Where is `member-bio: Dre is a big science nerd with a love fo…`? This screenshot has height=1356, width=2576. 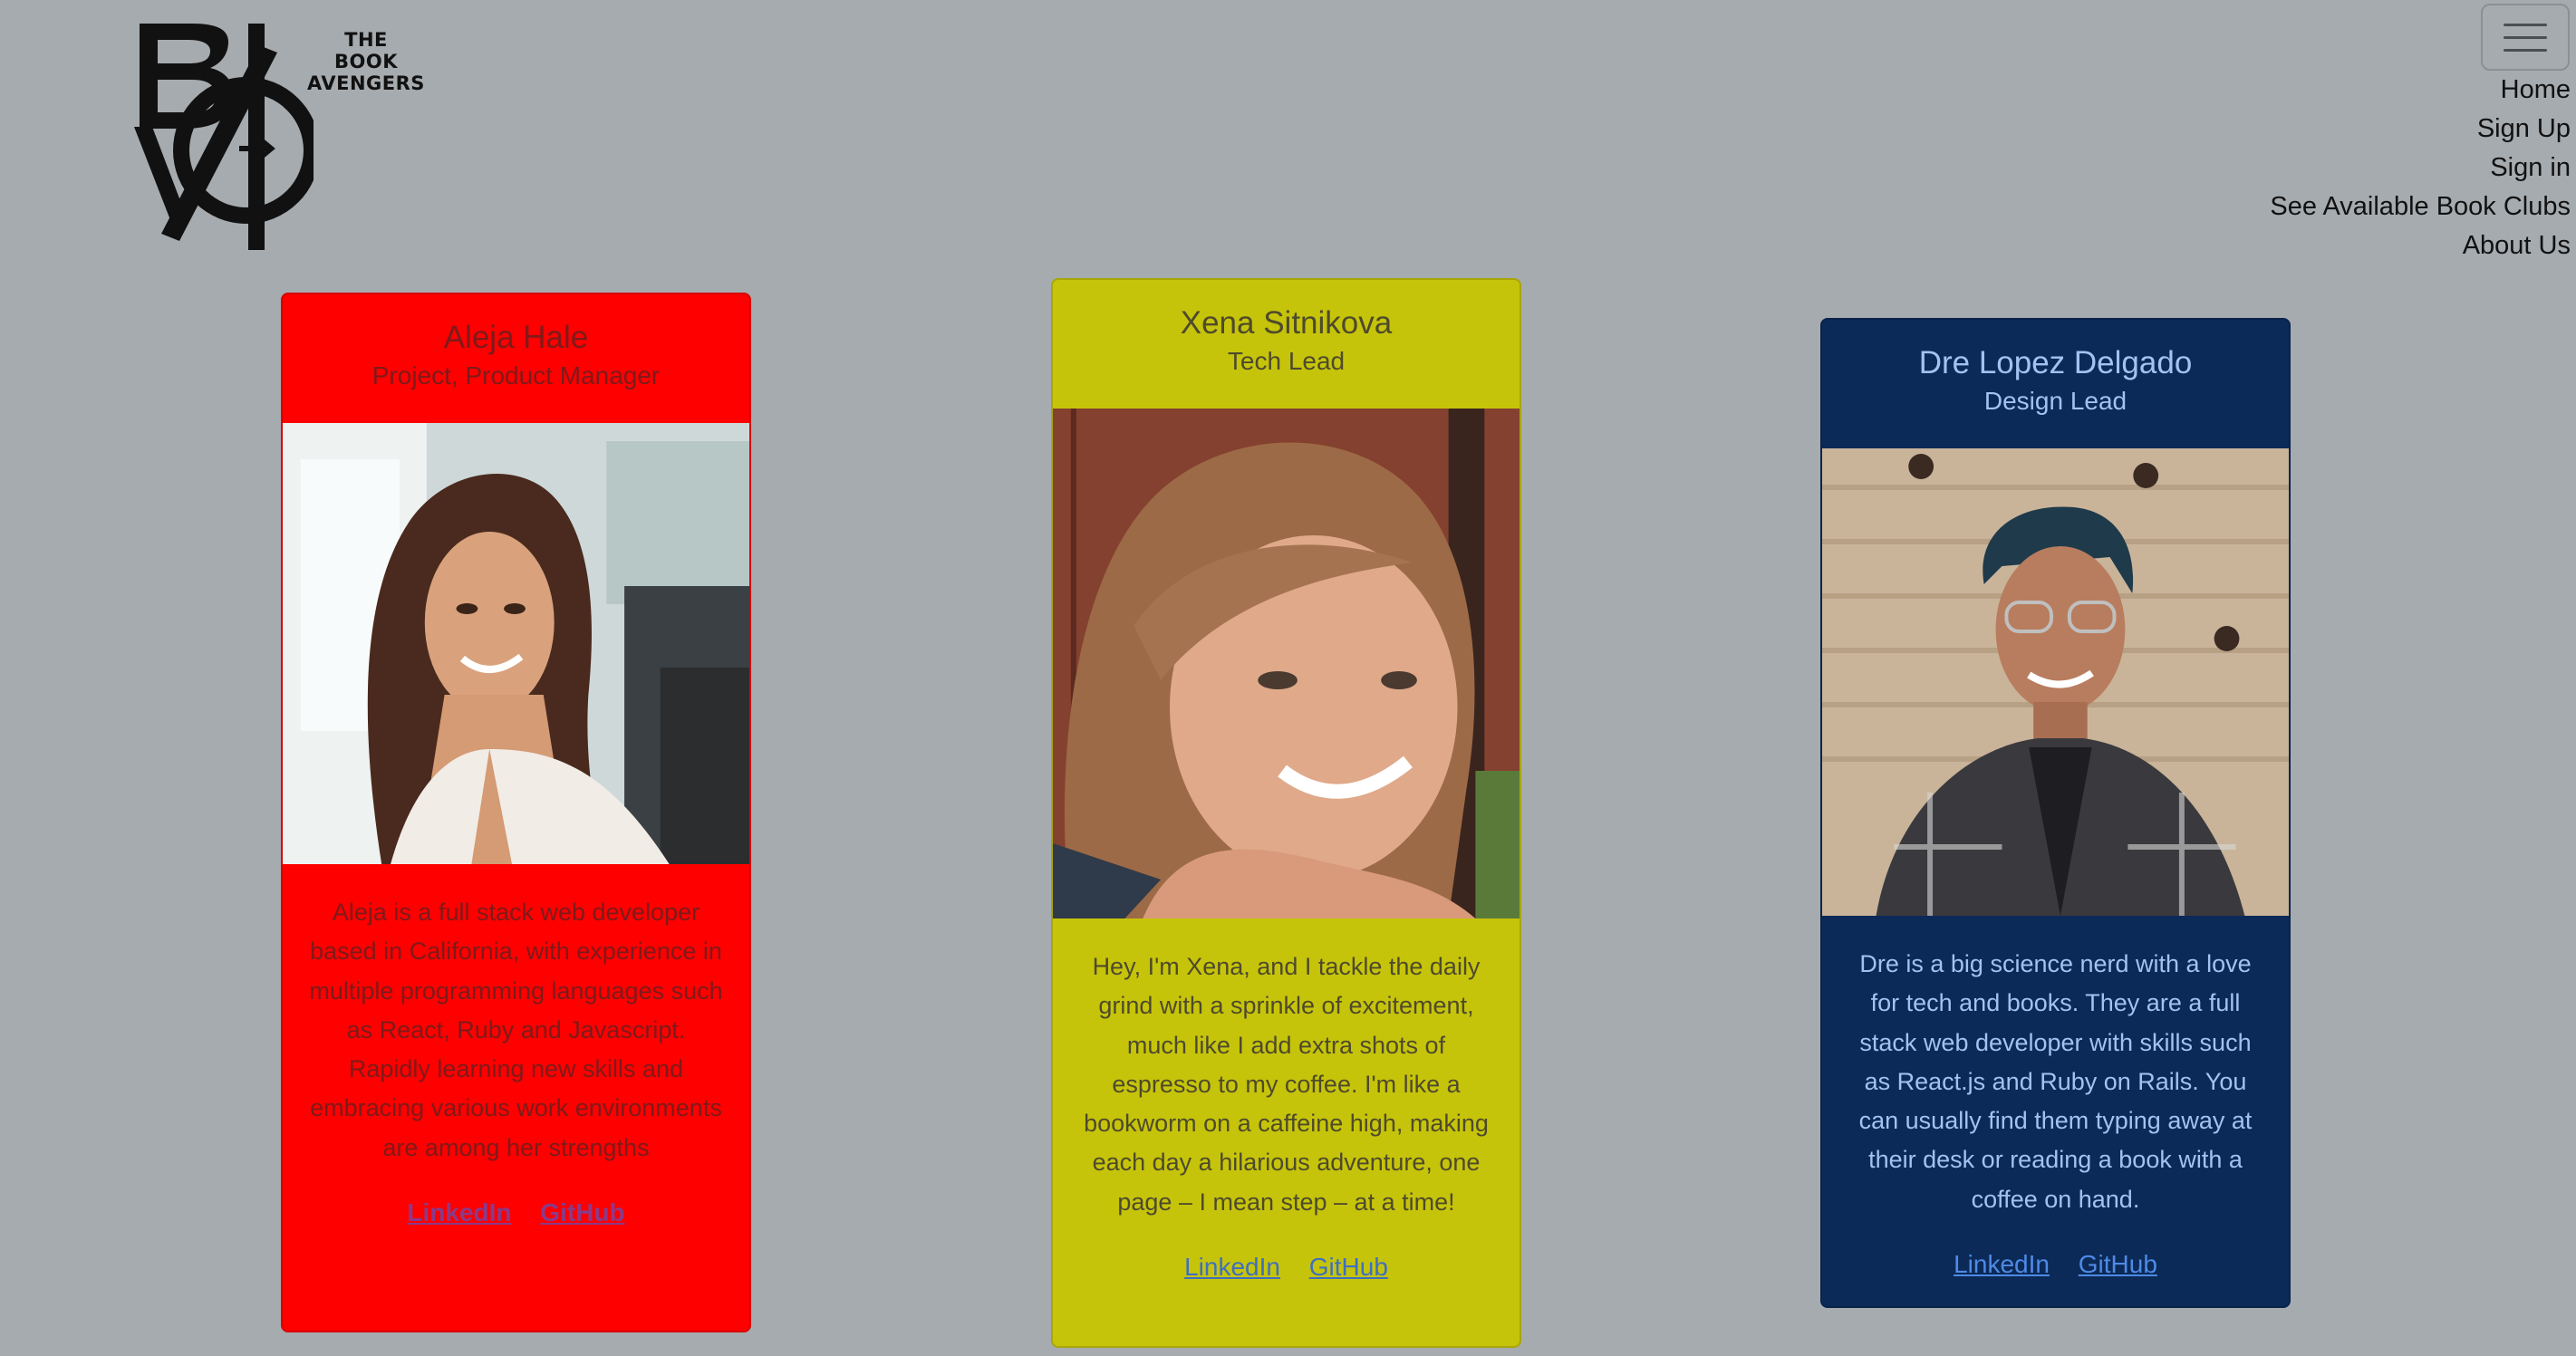
member-bio: Dre is a big science nerd with a love fo… is located at coordinates (2055, 1082).